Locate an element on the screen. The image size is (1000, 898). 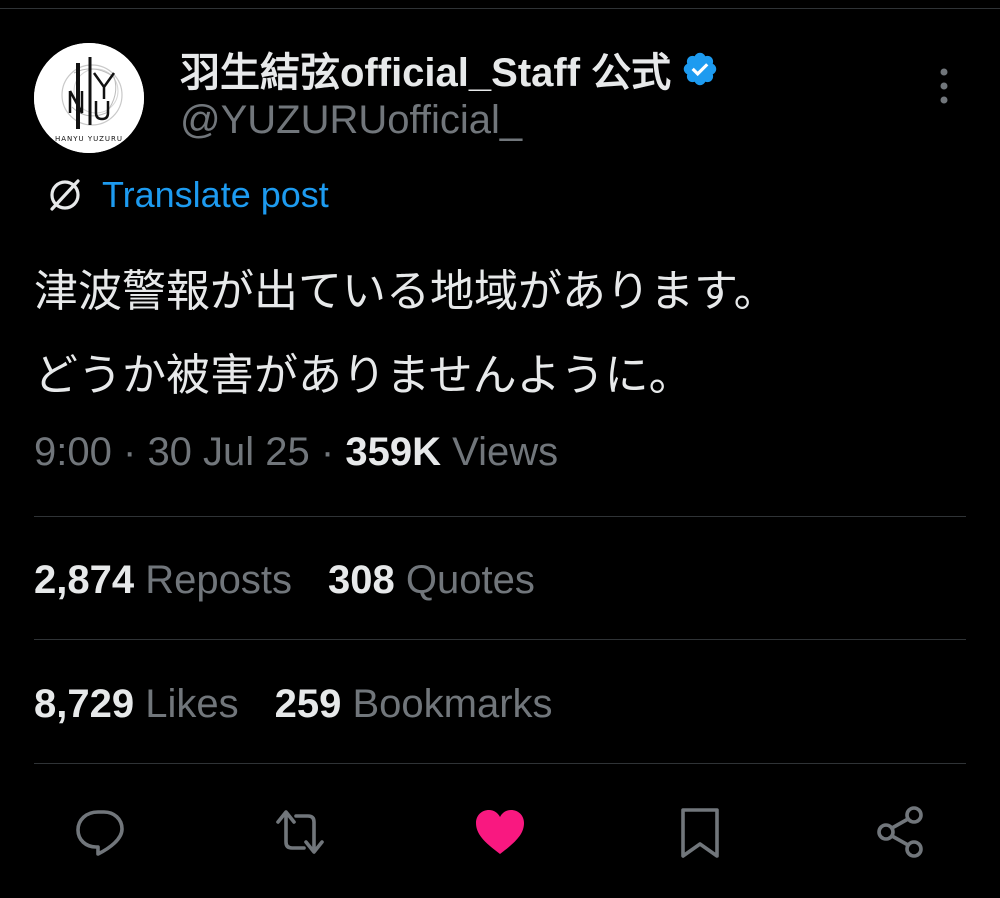
avatar-logo: HANYU YUZURU is located at coordinates (89, 98).